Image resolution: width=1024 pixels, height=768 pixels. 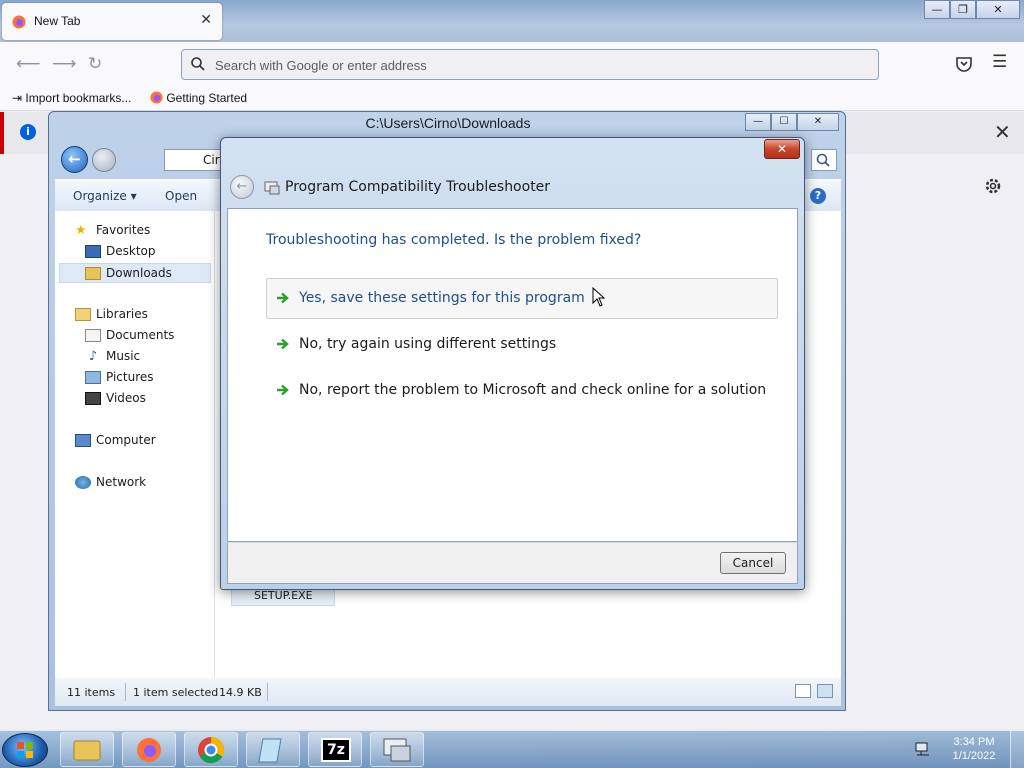 I want to click on clock-time: 3:34 PM, so click(x=974, y=742).